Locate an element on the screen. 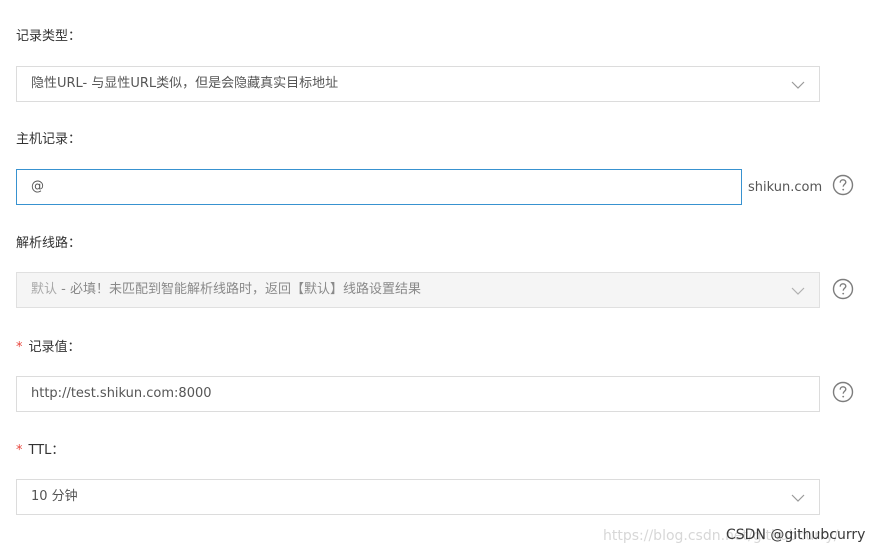 This screenshot has height=555, width=883. ttl-value: 10 分钟 is located at coordinates (54, 496).